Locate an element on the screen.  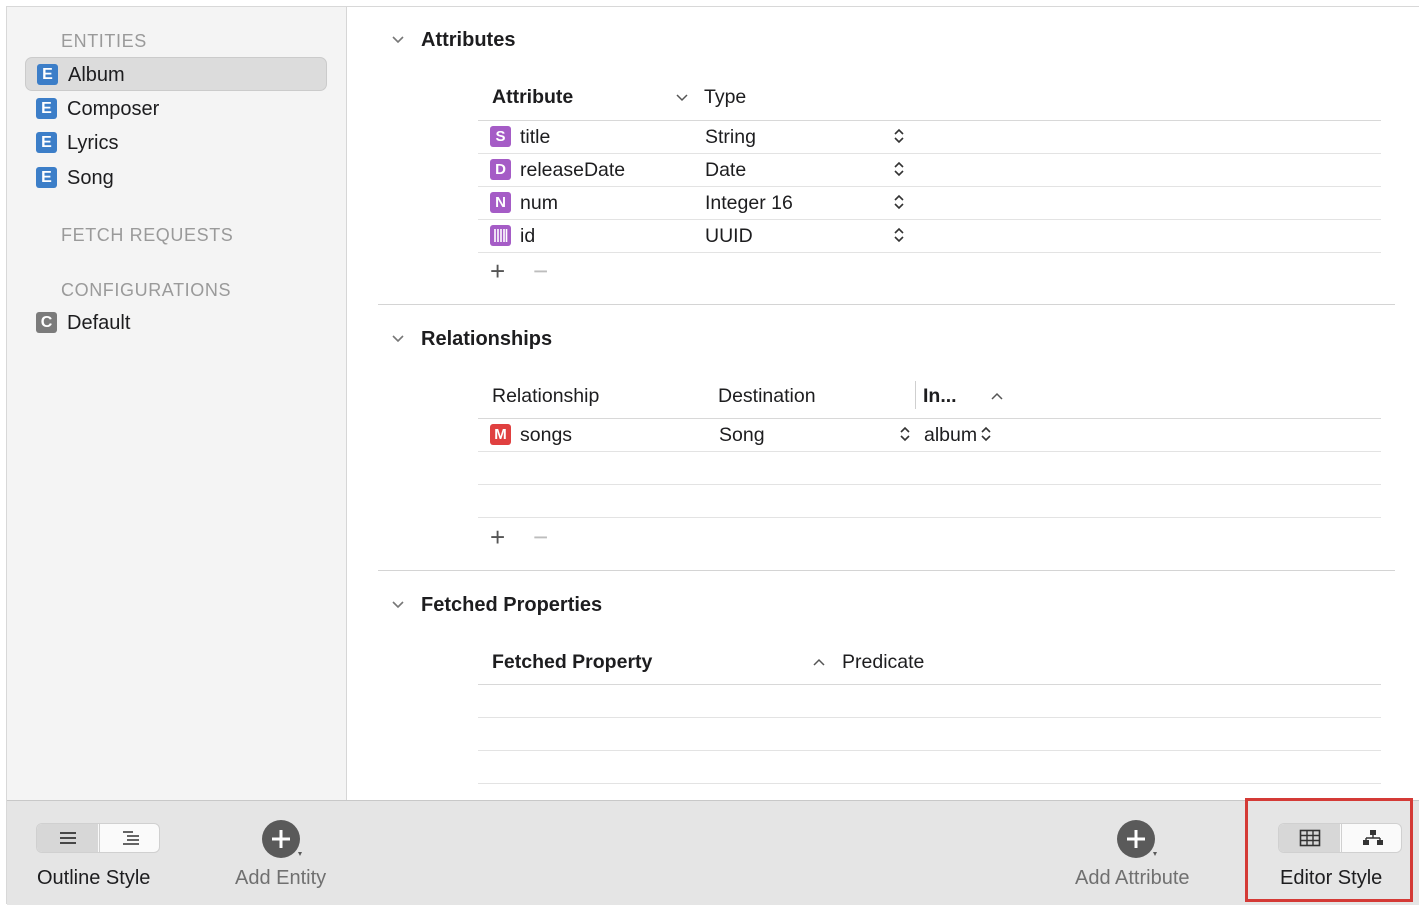
relationship-column-header: Relationship is located at coordinates (545, 396).